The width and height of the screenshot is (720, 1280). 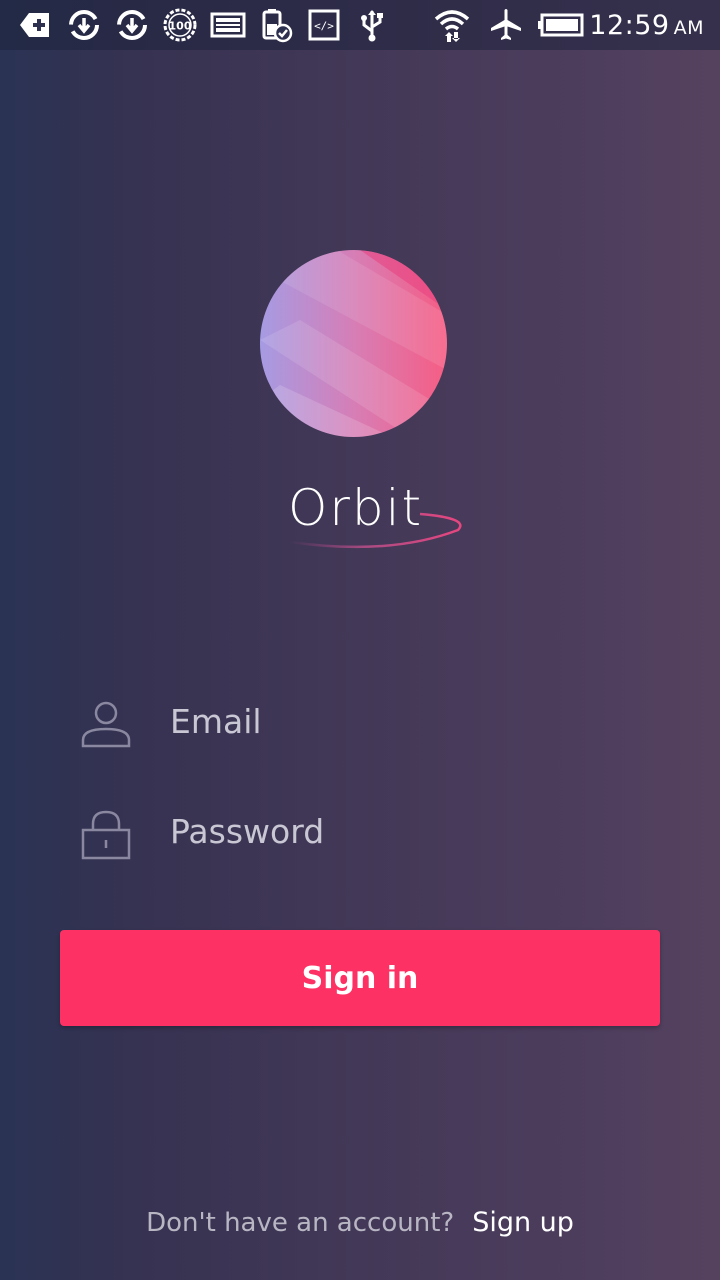 I want to click on status-time: 12:59 AM, so click(x=646, y=26).